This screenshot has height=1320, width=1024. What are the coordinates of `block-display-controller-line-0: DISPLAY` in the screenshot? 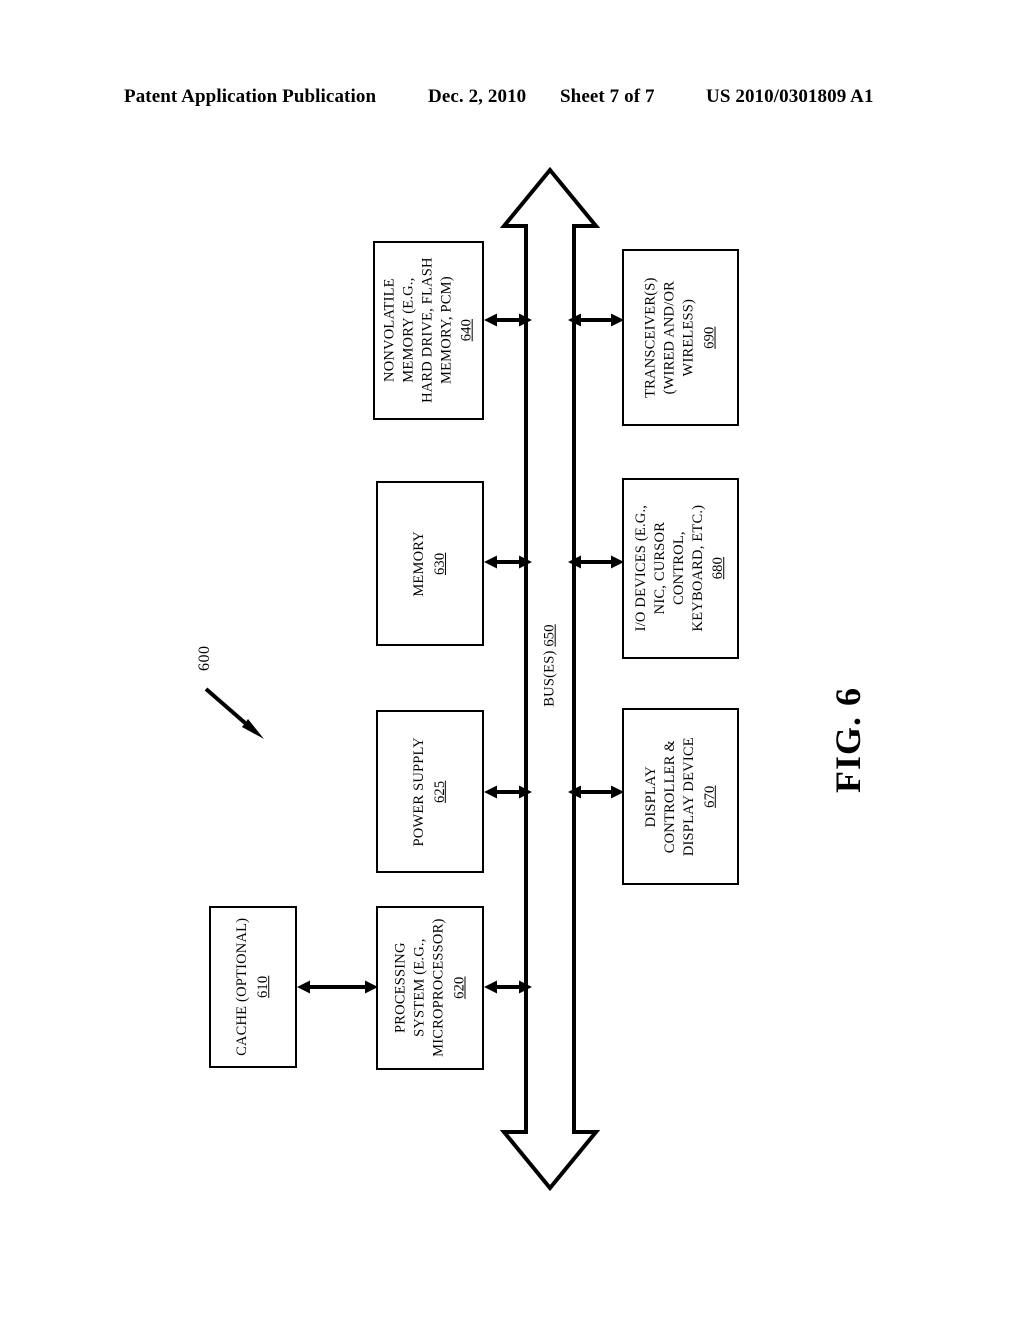 It's located at (650, 796).